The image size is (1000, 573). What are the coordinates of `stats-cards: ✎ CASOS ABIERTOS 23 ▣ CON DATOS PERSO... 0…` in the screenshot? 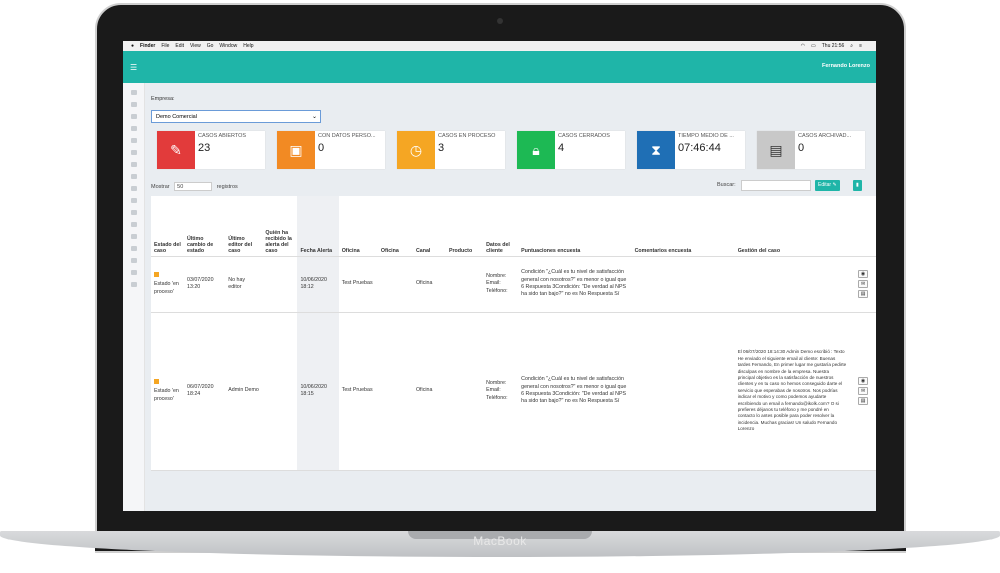 It's located at (516, 150).